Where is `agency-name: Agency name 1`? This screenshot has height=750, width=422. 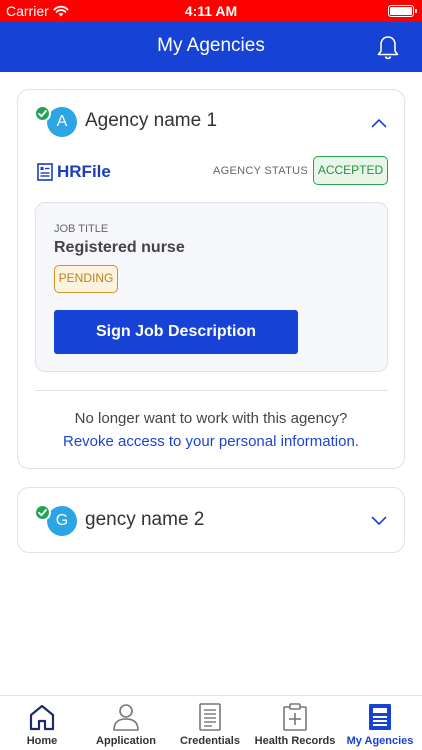 agency-name: Agency name 1 is located at coordinates (151, 120).